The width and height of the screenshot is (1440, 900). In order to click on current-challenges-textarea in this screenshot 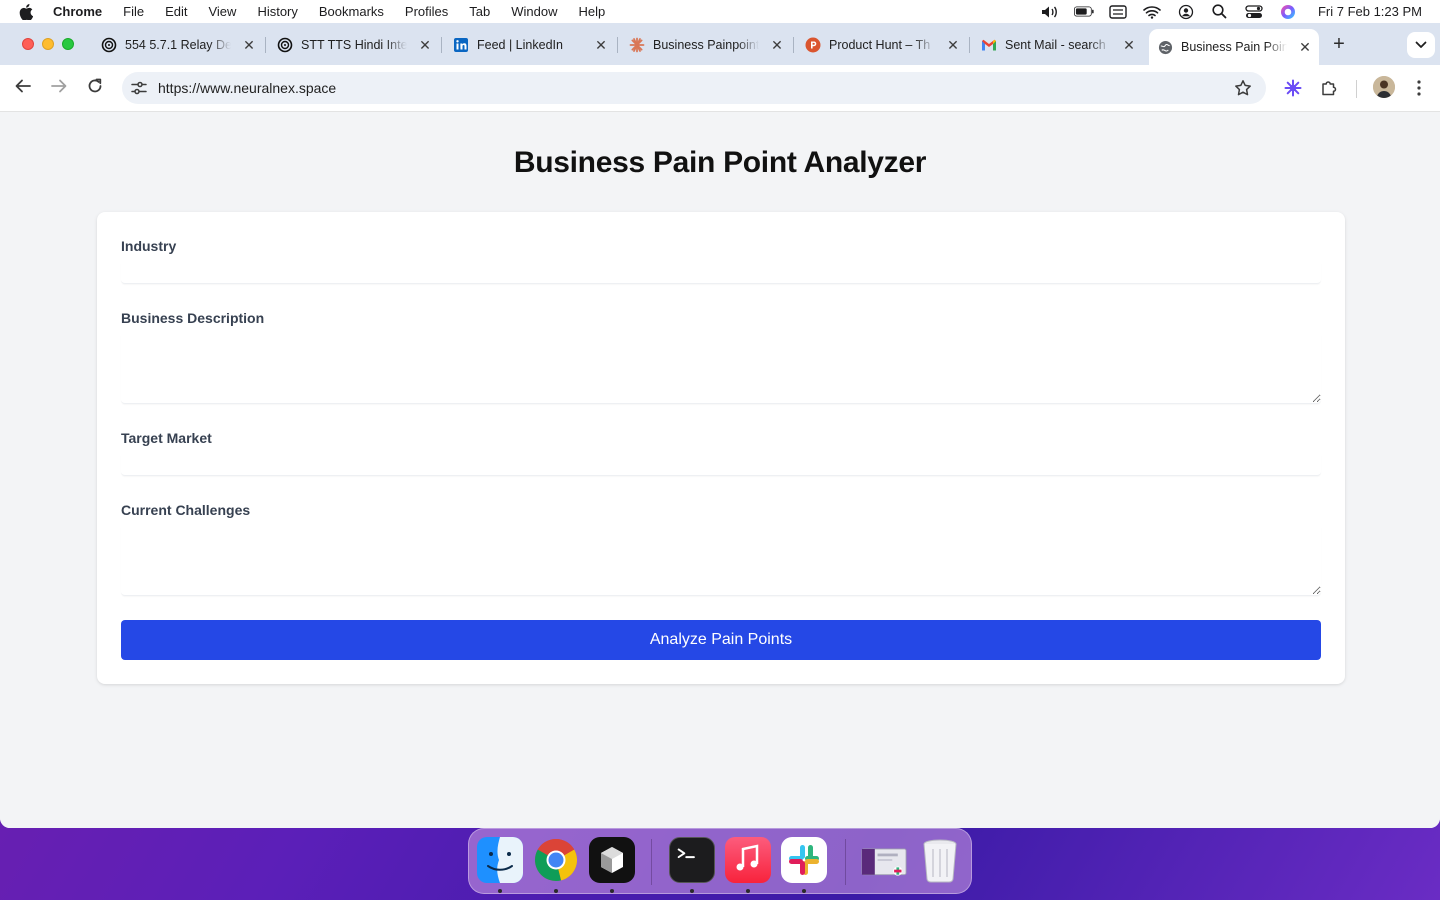, I will do `click(721, 560)`.